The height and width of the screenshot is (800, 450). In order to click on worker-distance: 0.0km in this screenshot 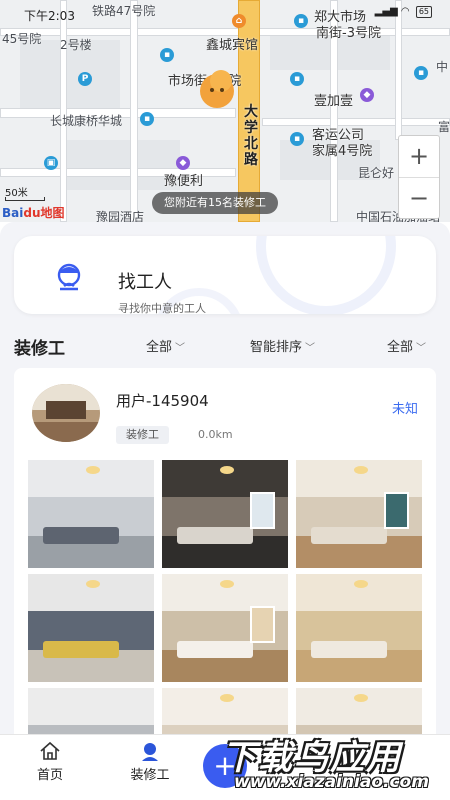, I will do `click(215, 434)`.